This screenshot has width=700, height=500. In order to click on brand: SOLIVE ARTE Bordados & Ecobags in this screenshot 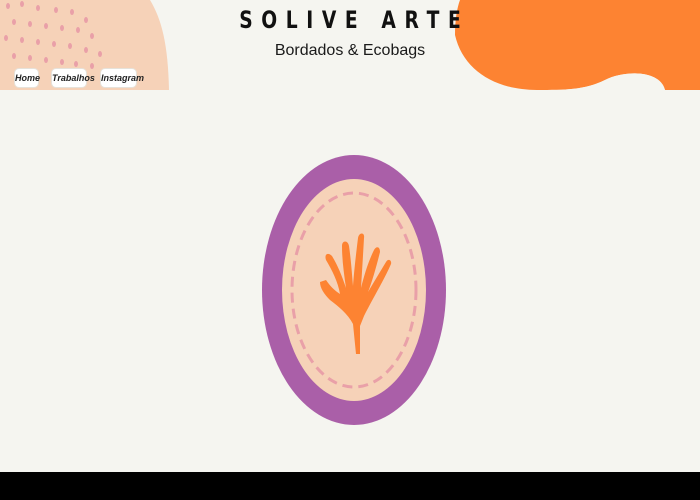, I will do `click(350, 33)`.